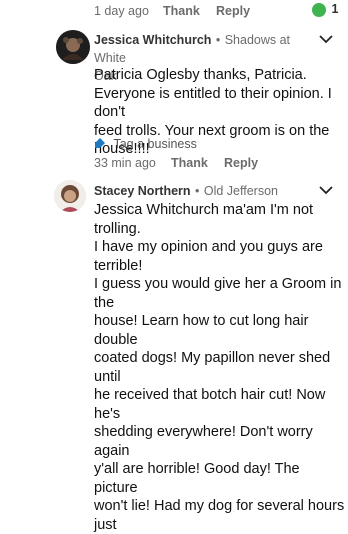  Describe the element at coordinates (241, 191) in the screenshot. I see `author-neighborhood: Old Jefferson` at that location.